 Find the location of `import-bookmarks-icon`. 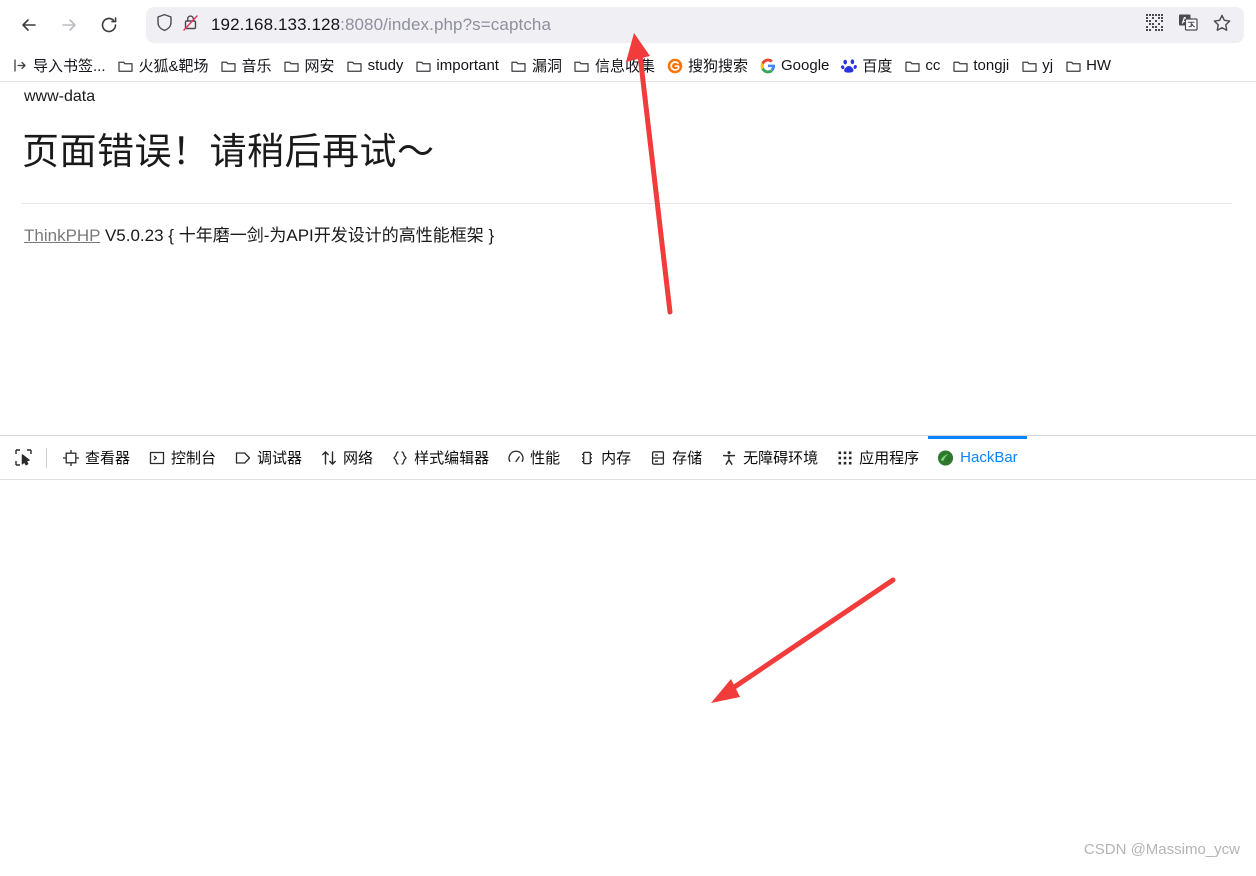

import-bookmarks-icon is located at coordinates (20, 66).